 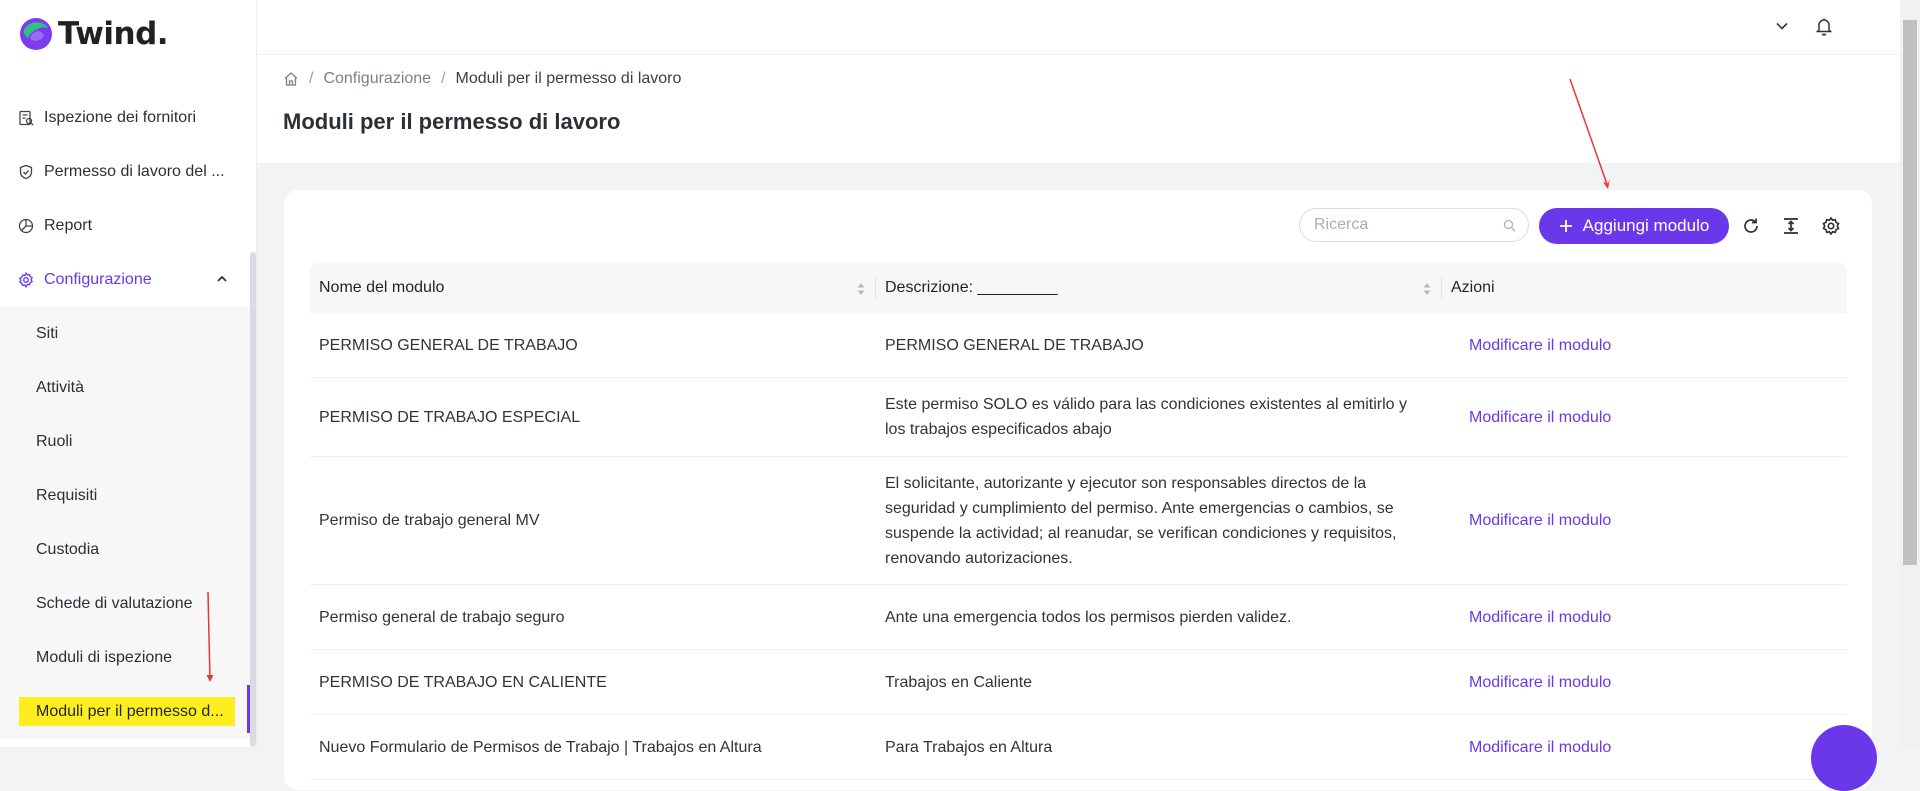 I want to click on sidebar-subitem-activities: Attività, so click(x=125, y=388).